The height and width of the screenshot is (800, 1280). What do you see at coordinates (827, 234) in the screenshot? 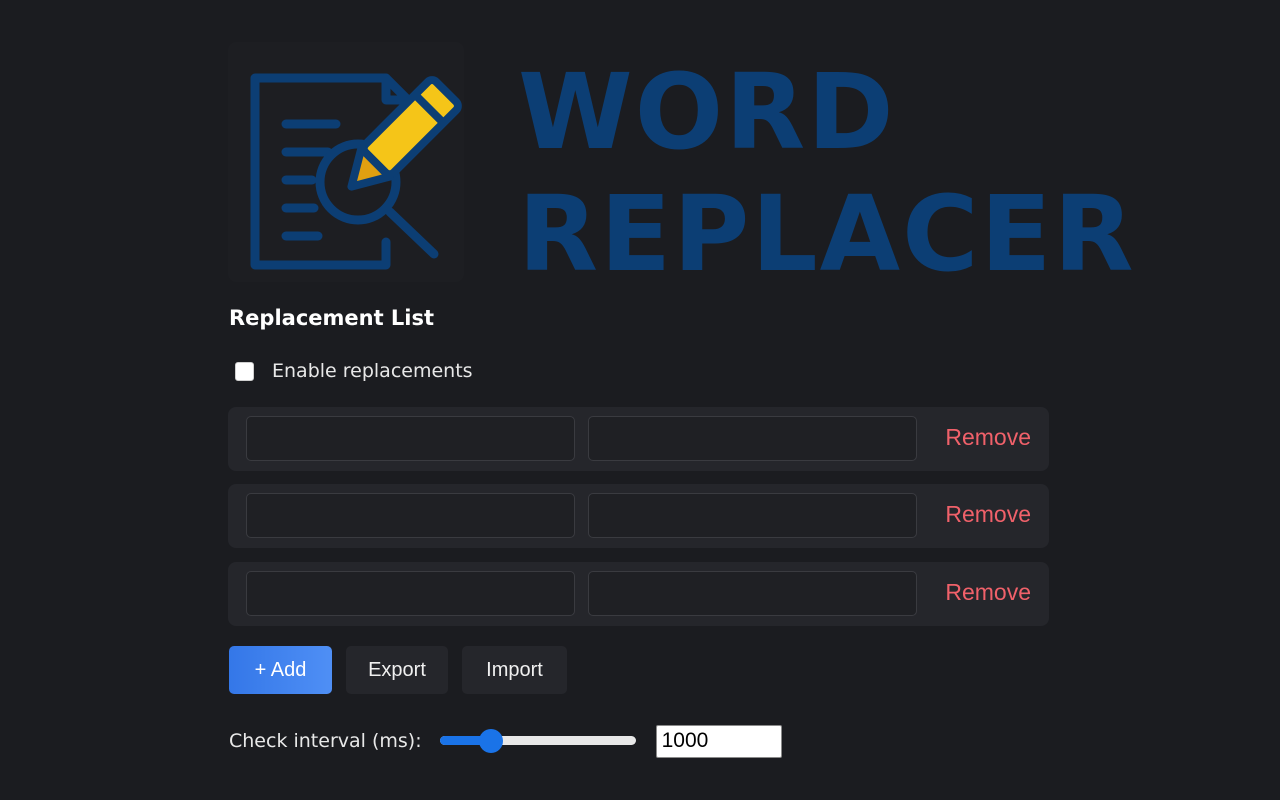
I see `logo-word-line2: REPLACER` at bounding box center [827, 234].